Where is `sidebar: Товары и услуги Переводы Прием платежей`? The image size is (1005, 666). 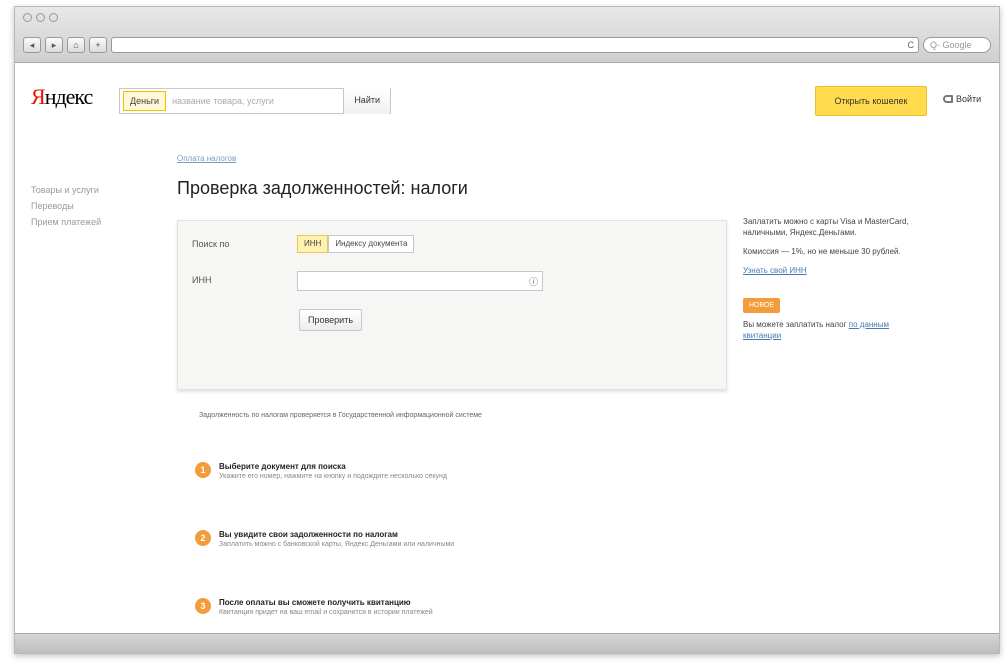 sidebar: Товары и услуги Переводы Прием платежей is located at coordinates (66, 206).